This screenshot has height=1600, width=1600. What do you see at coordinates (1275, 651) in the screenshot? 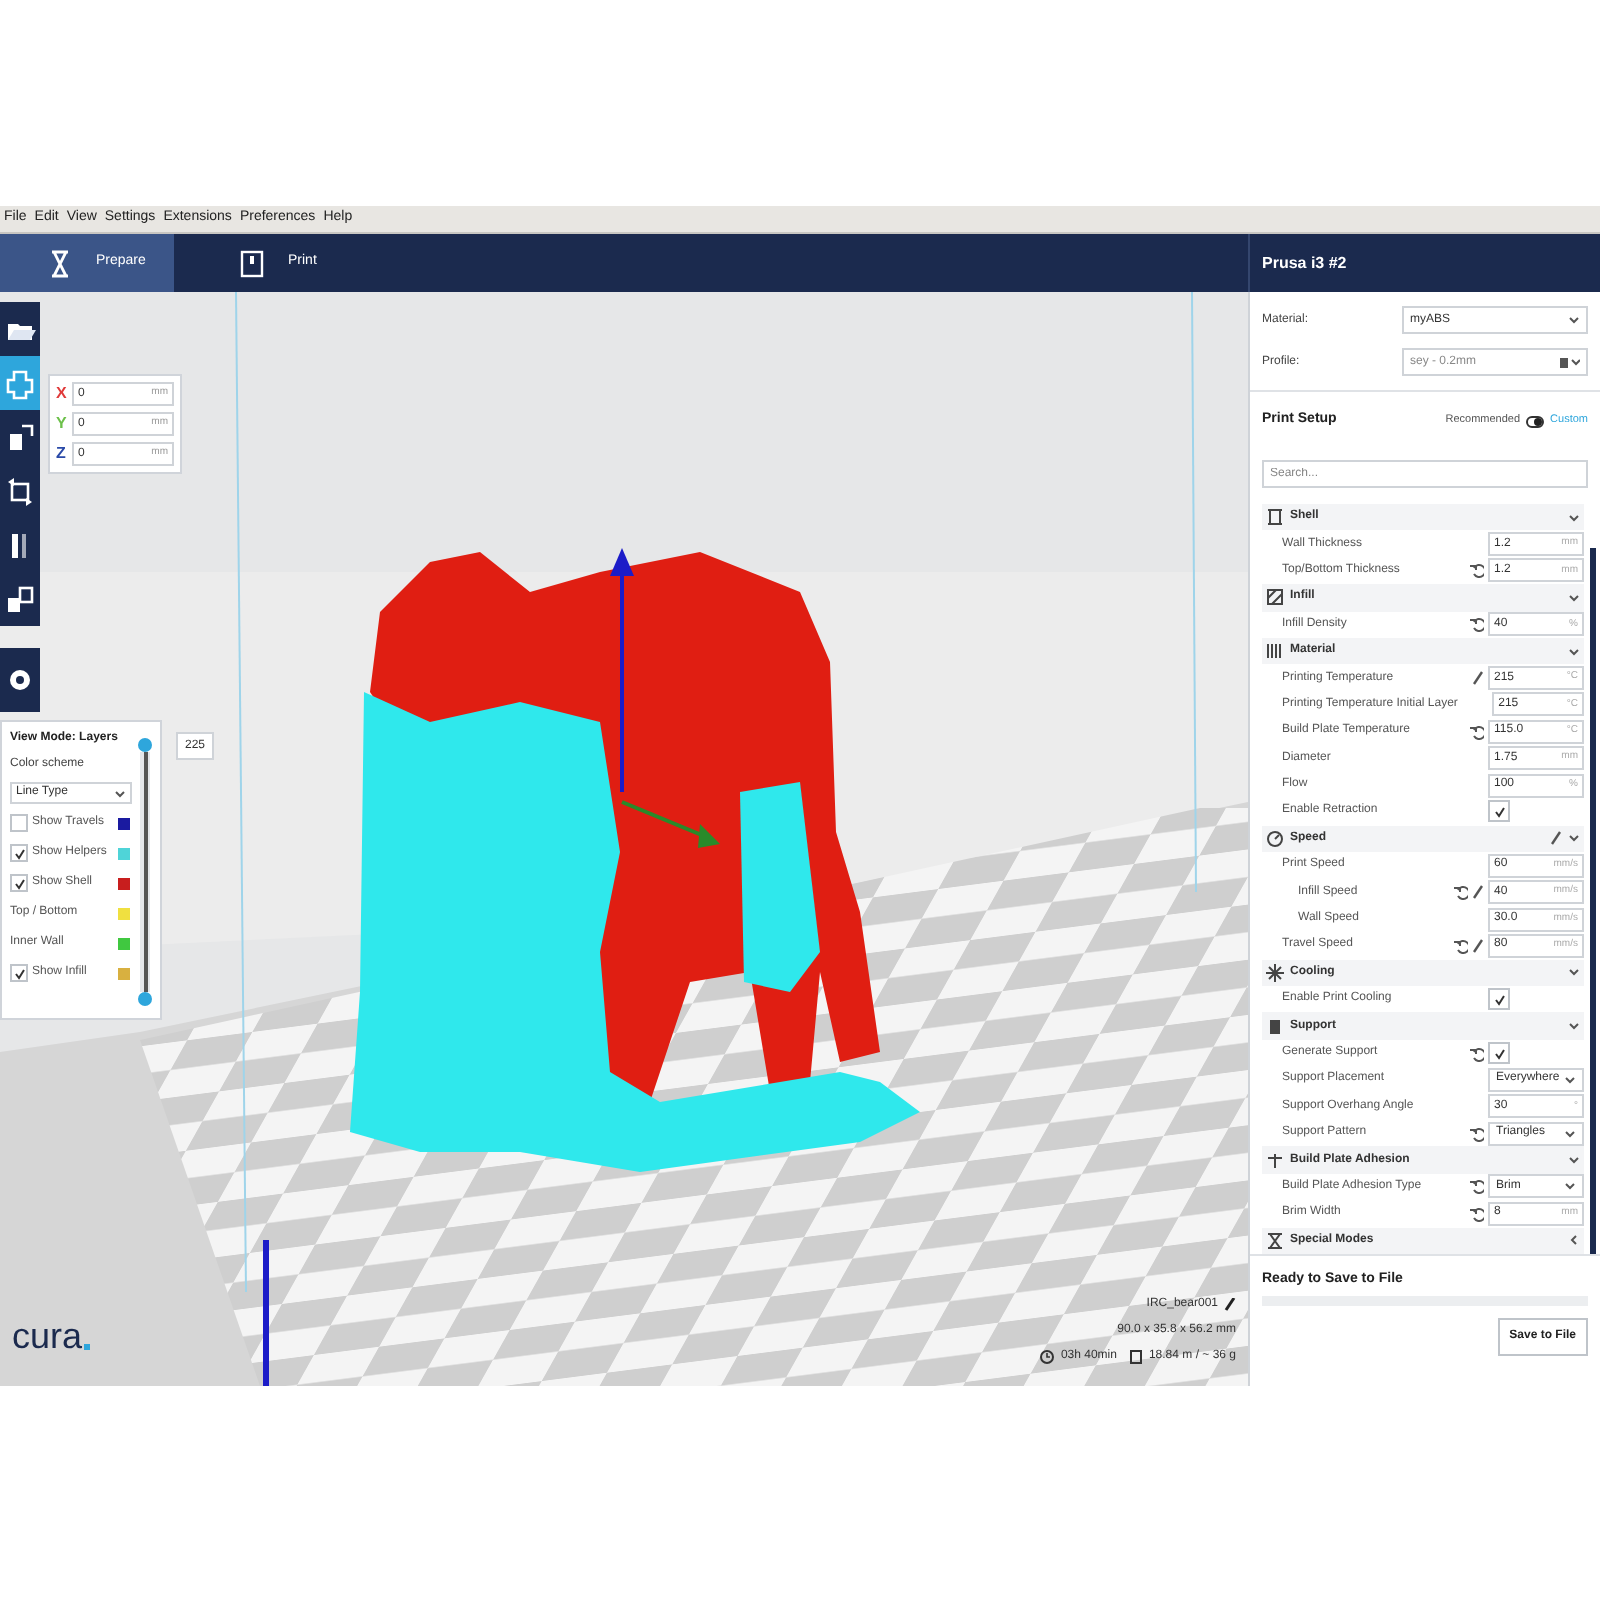
I see `material-icon` at bounding box center [1275, 651].